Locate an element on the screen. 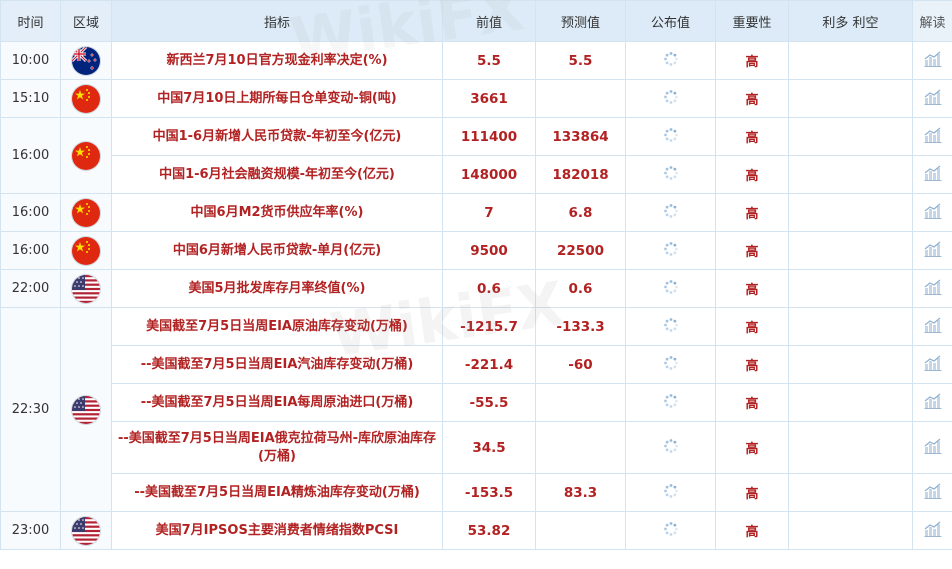 This screenshot has width=952, height=569. row-indicator: 中国6月M2货币供应年率(%) is located at coordinates (277, 212).